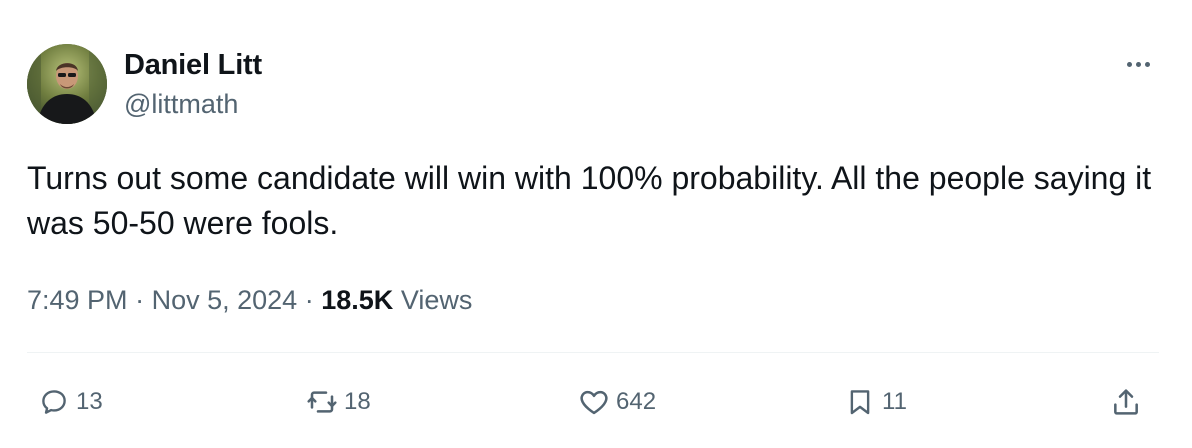  I want to click on avatar, so click(67, 84).